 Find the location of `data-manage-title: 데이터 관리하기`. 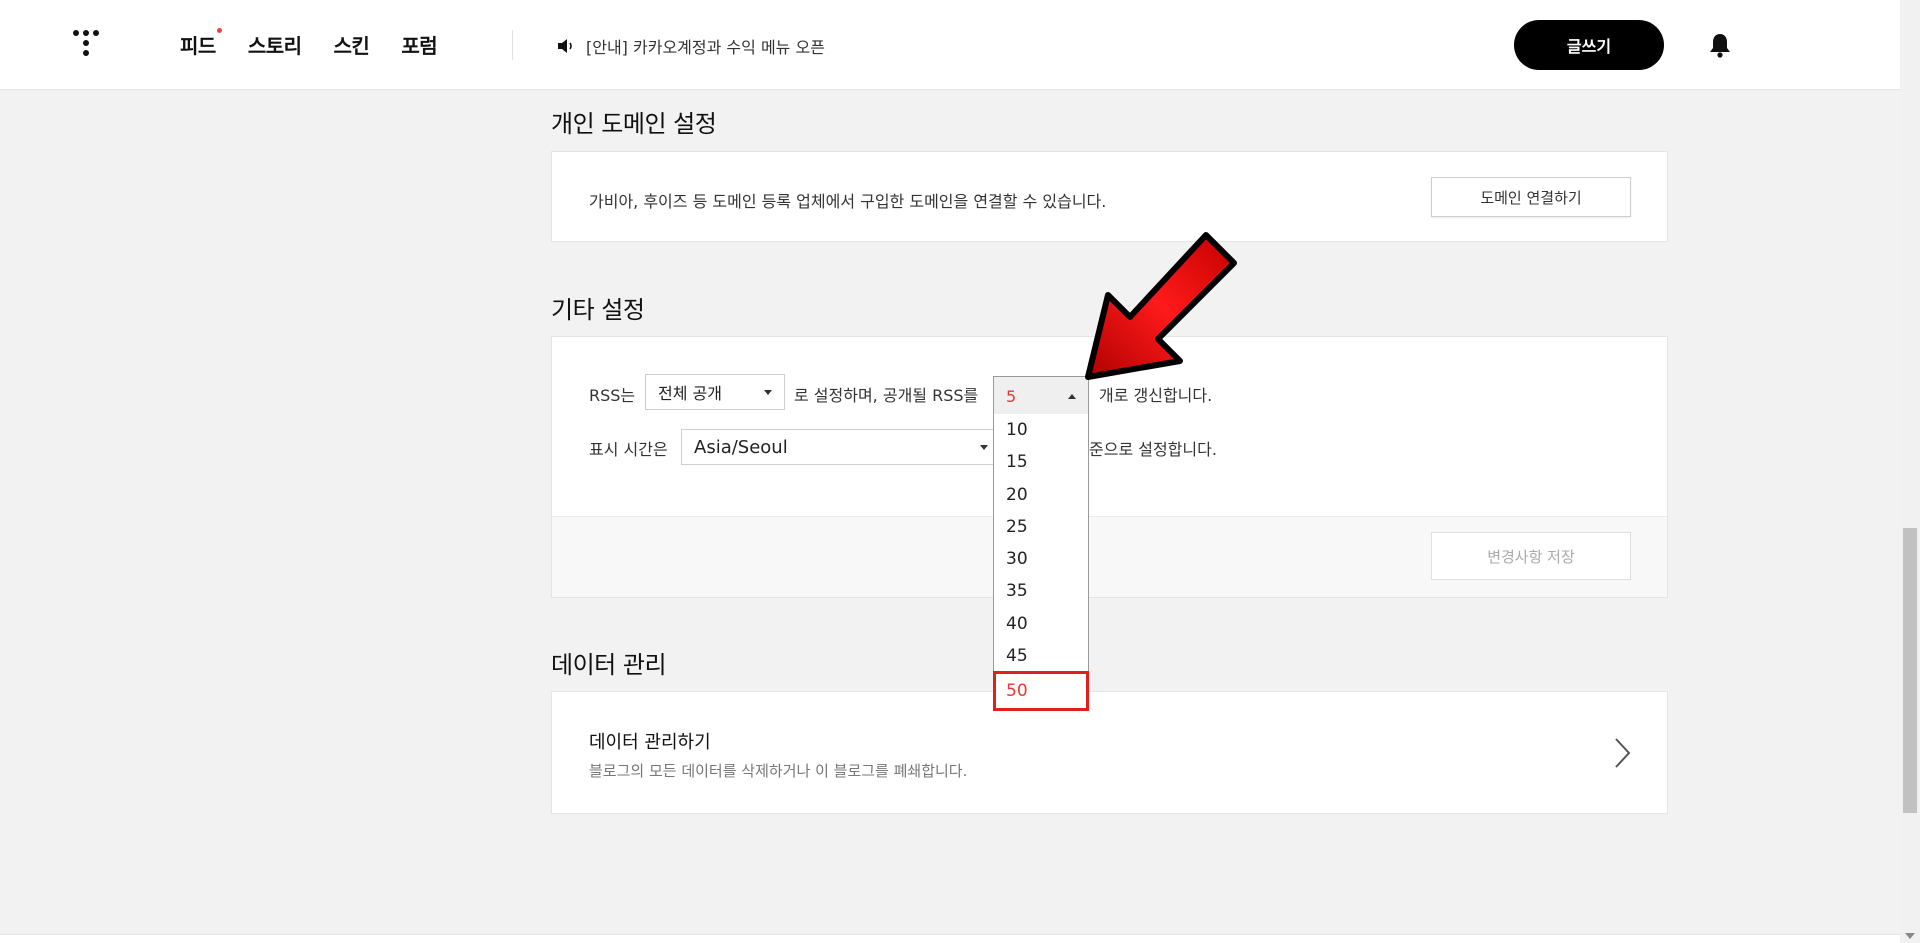

data-manage-title: 데이터 관리하기 is located at coordinates (650, 742).